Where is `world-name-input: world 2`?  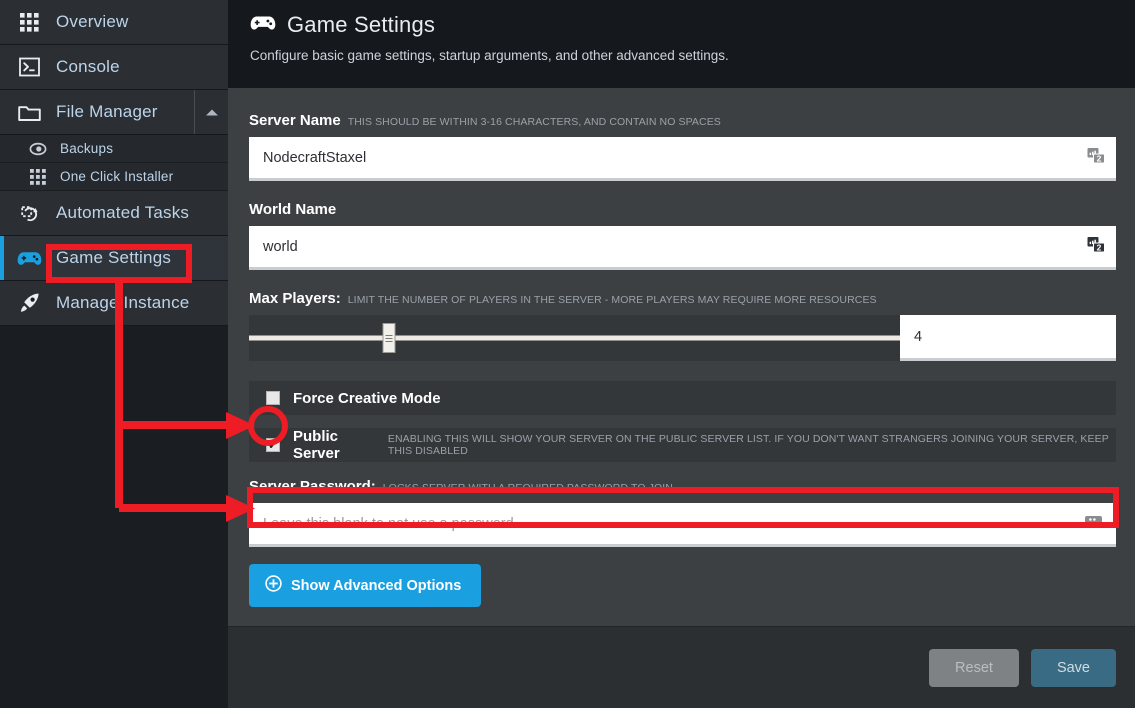 world-name-input: world 2 is located at coordinates (682, 248).